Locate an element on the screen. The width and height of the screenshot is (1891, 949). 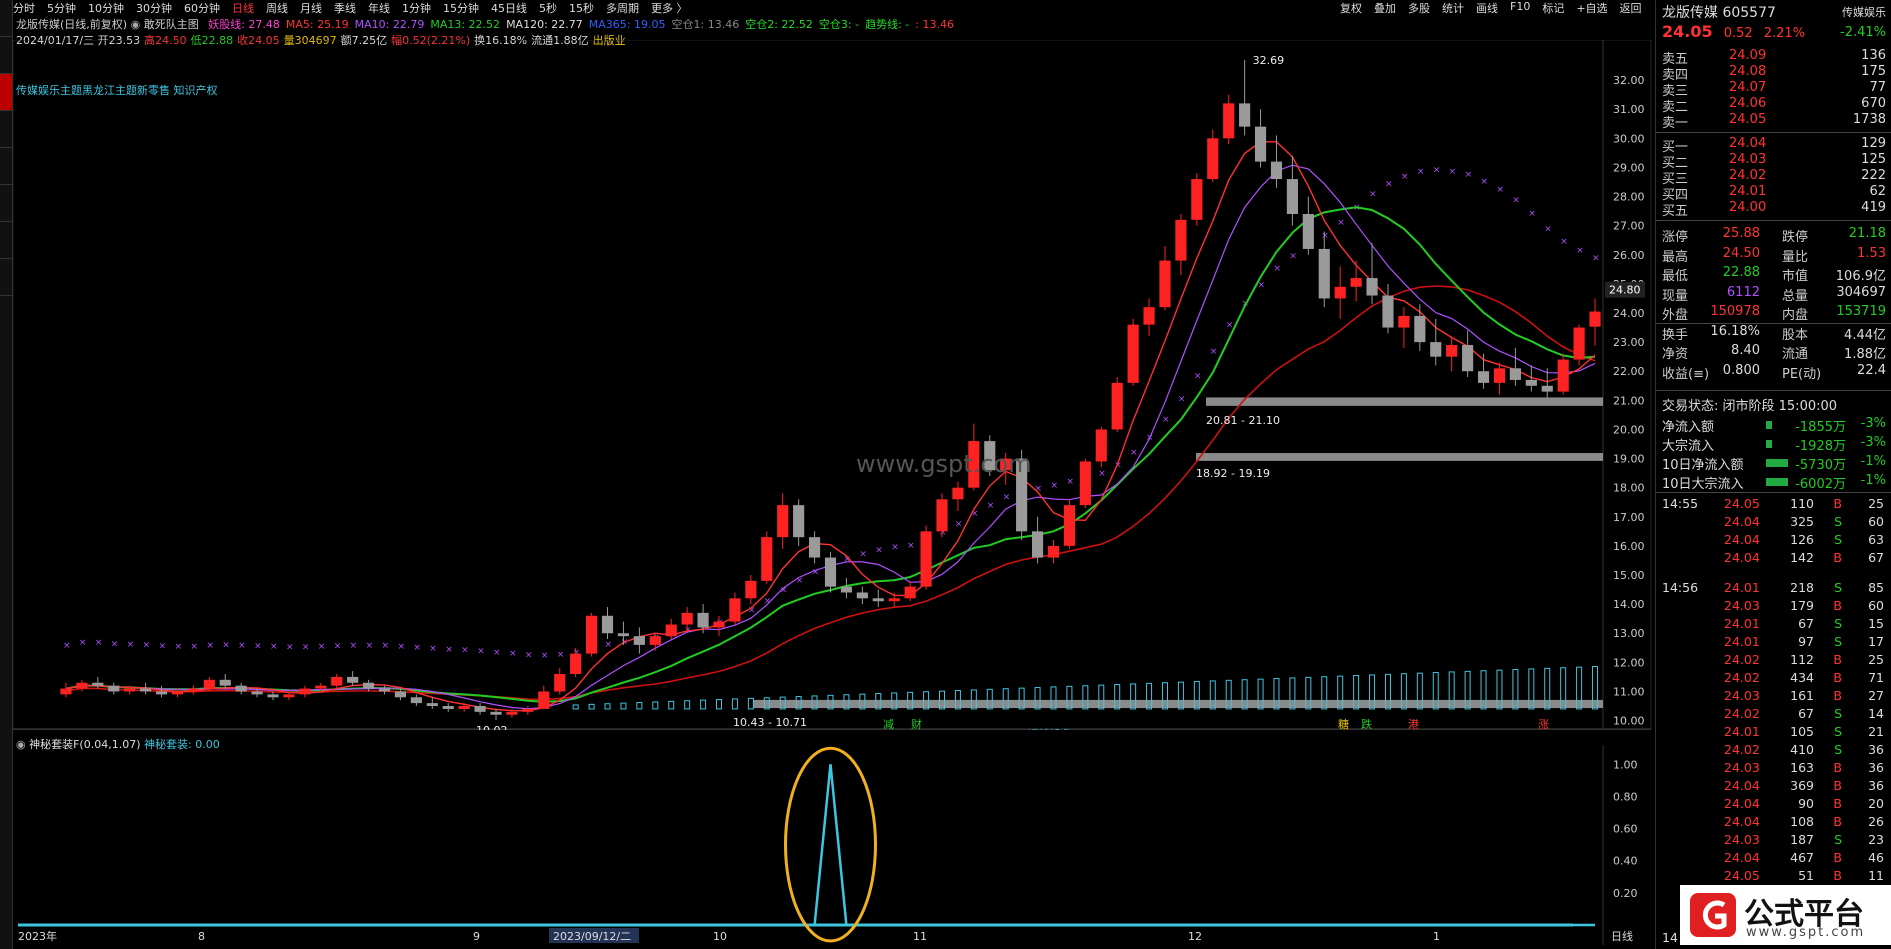
tick-row: 24.03 163 B 36 is located at coordinates (1773, 769).